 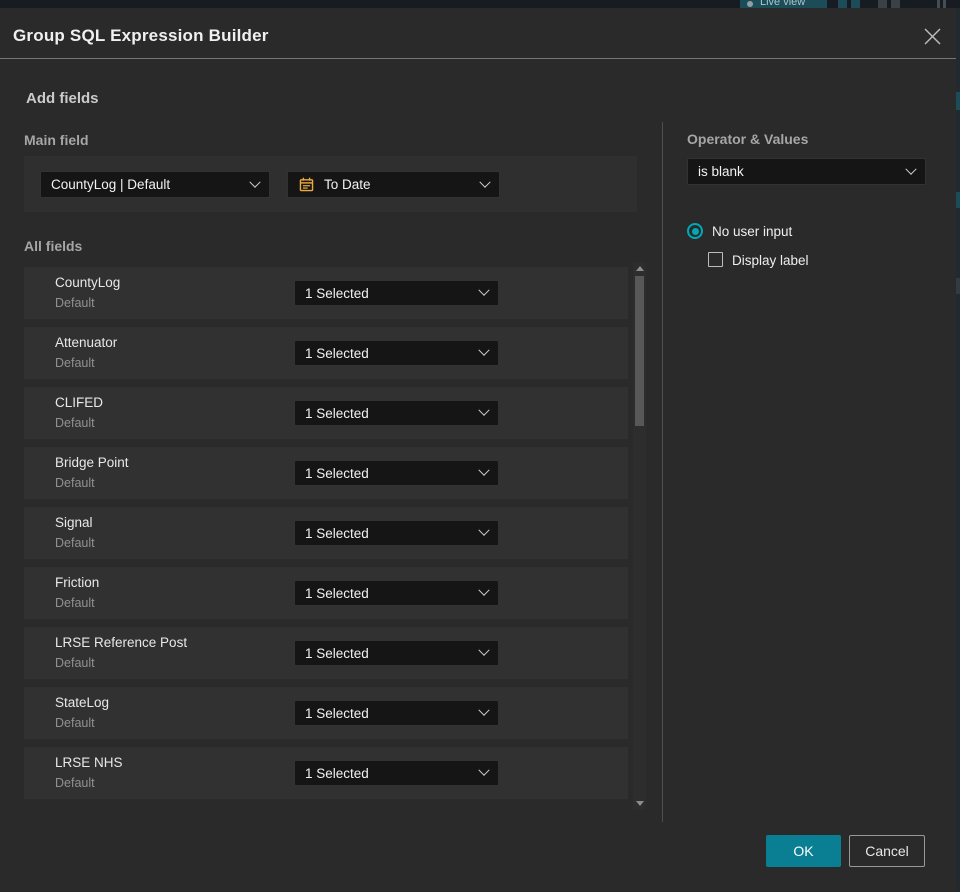 I want to click on field-name: Attenuator, so click(x=86, y=342).